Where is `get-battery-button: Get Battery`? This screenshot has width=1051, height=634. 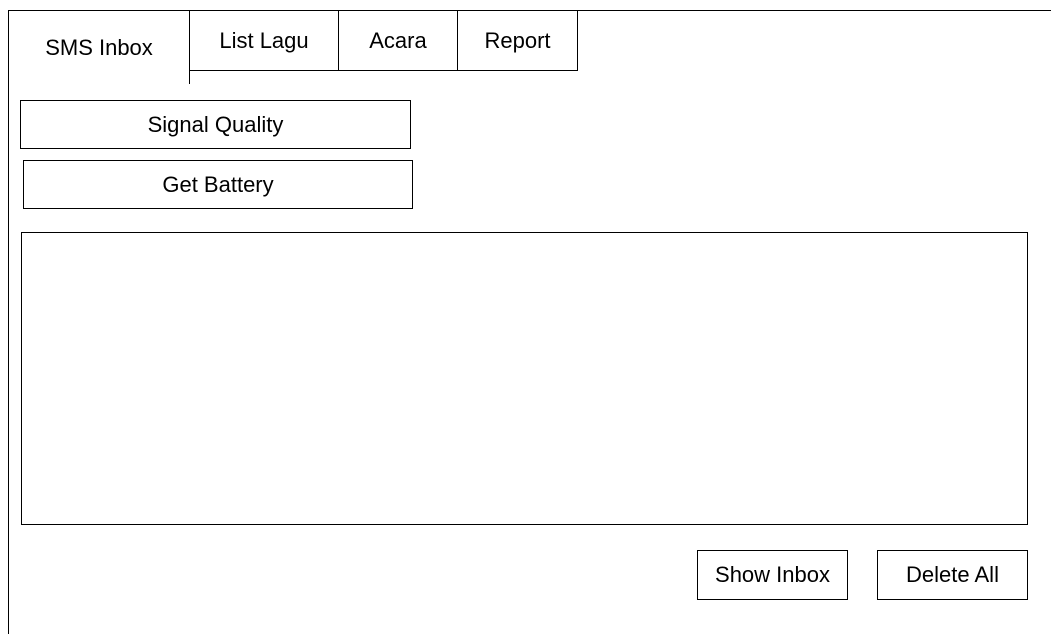
get-battery-button: Get Battery is located at coordinates (218, 184).